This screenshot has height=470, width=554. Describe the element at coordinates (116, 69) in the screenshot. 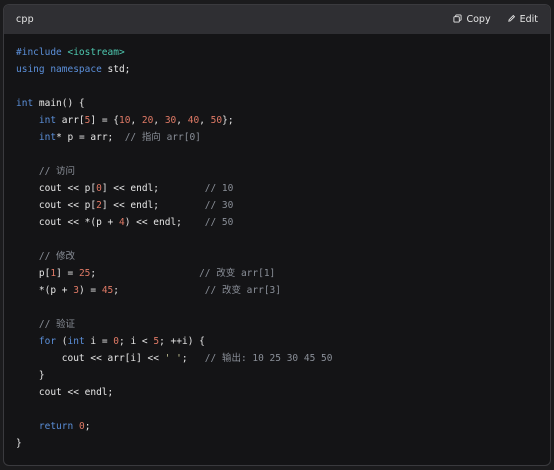

I see `code-token: std;` at that location.